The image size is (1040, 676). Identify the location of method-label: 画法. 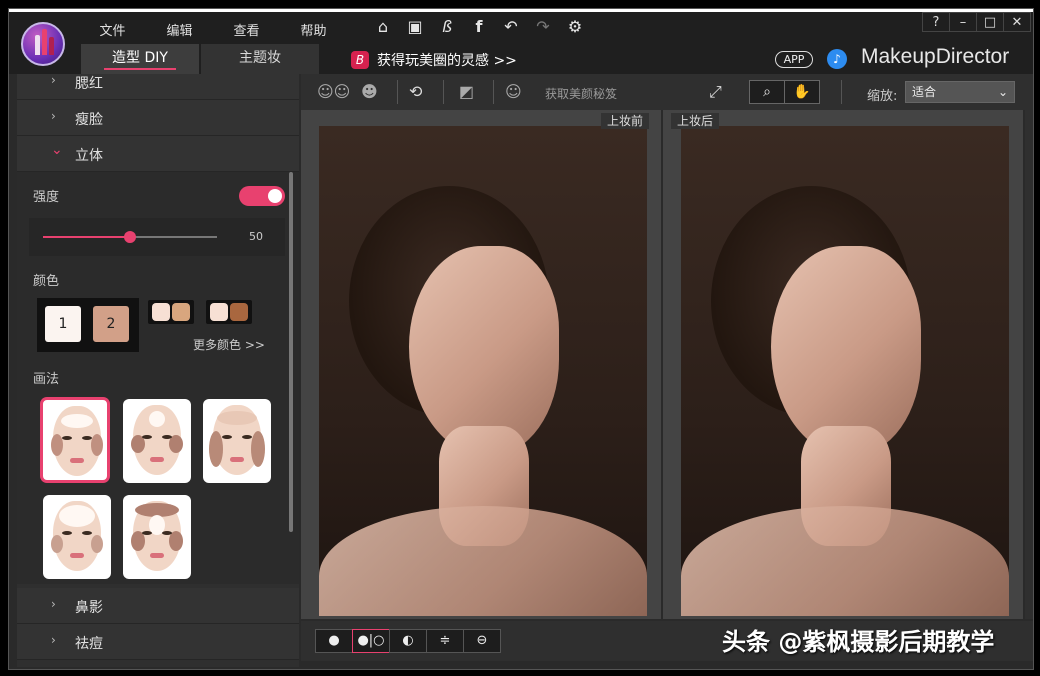
(46, 379).